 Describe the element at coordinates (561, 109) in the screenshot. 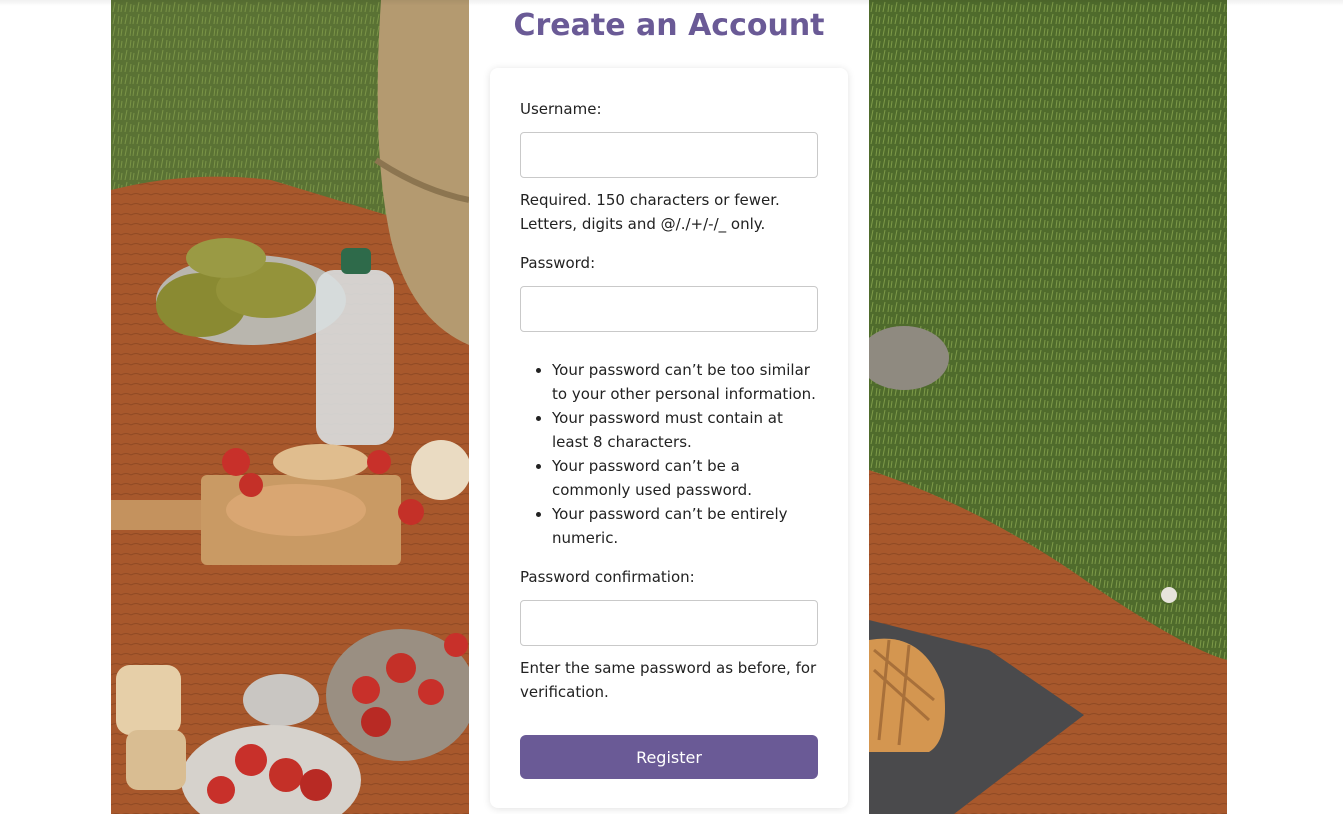

I see `username-label: Username:` at that location.